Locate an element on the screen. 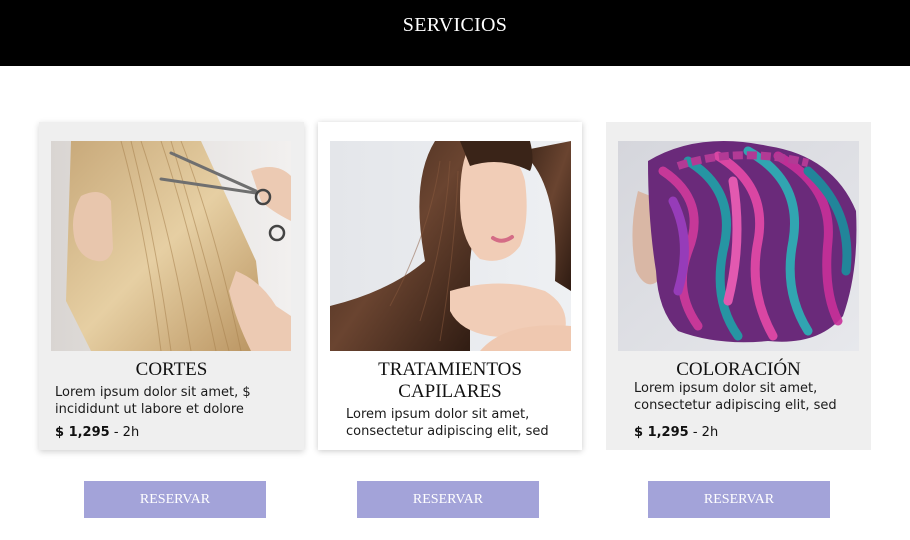 The image size is (910, 540). reservar-button-tratamientos: RESERVAR is located at coordinates (448, 499).